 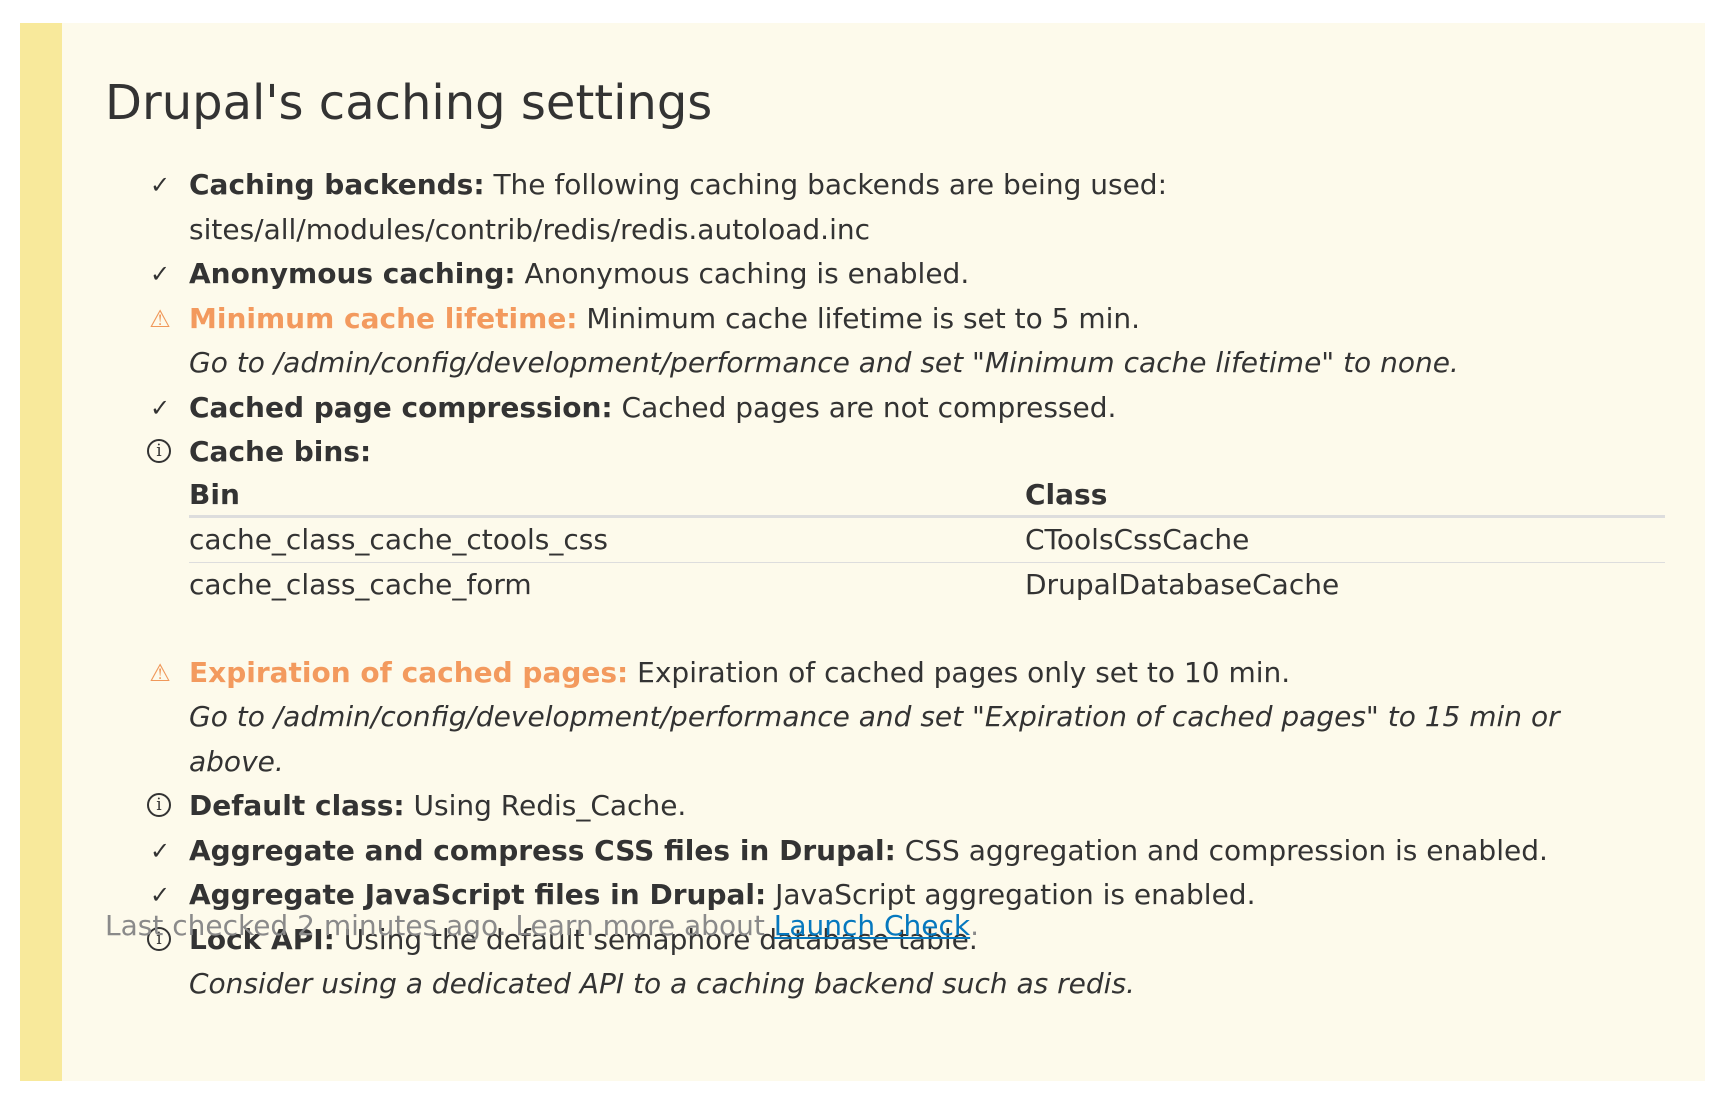 What do you see at coordinates (975, 925) in the screenshot?
I see `footer-suffix: .` at bounding box center [975, 925].